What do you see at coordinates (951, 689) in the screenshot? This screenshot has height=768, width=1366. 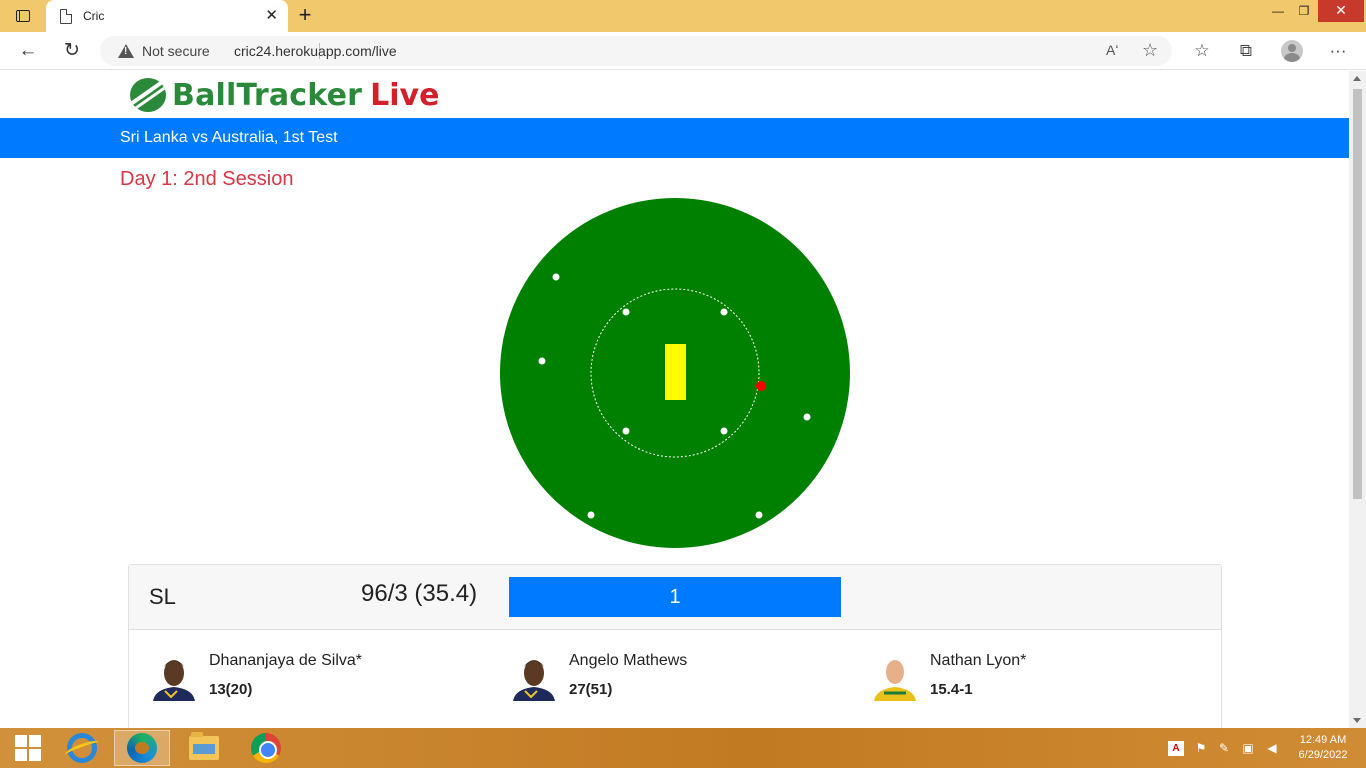 I see `player-stat: 15.4-1` at bounding box center [951, 689].